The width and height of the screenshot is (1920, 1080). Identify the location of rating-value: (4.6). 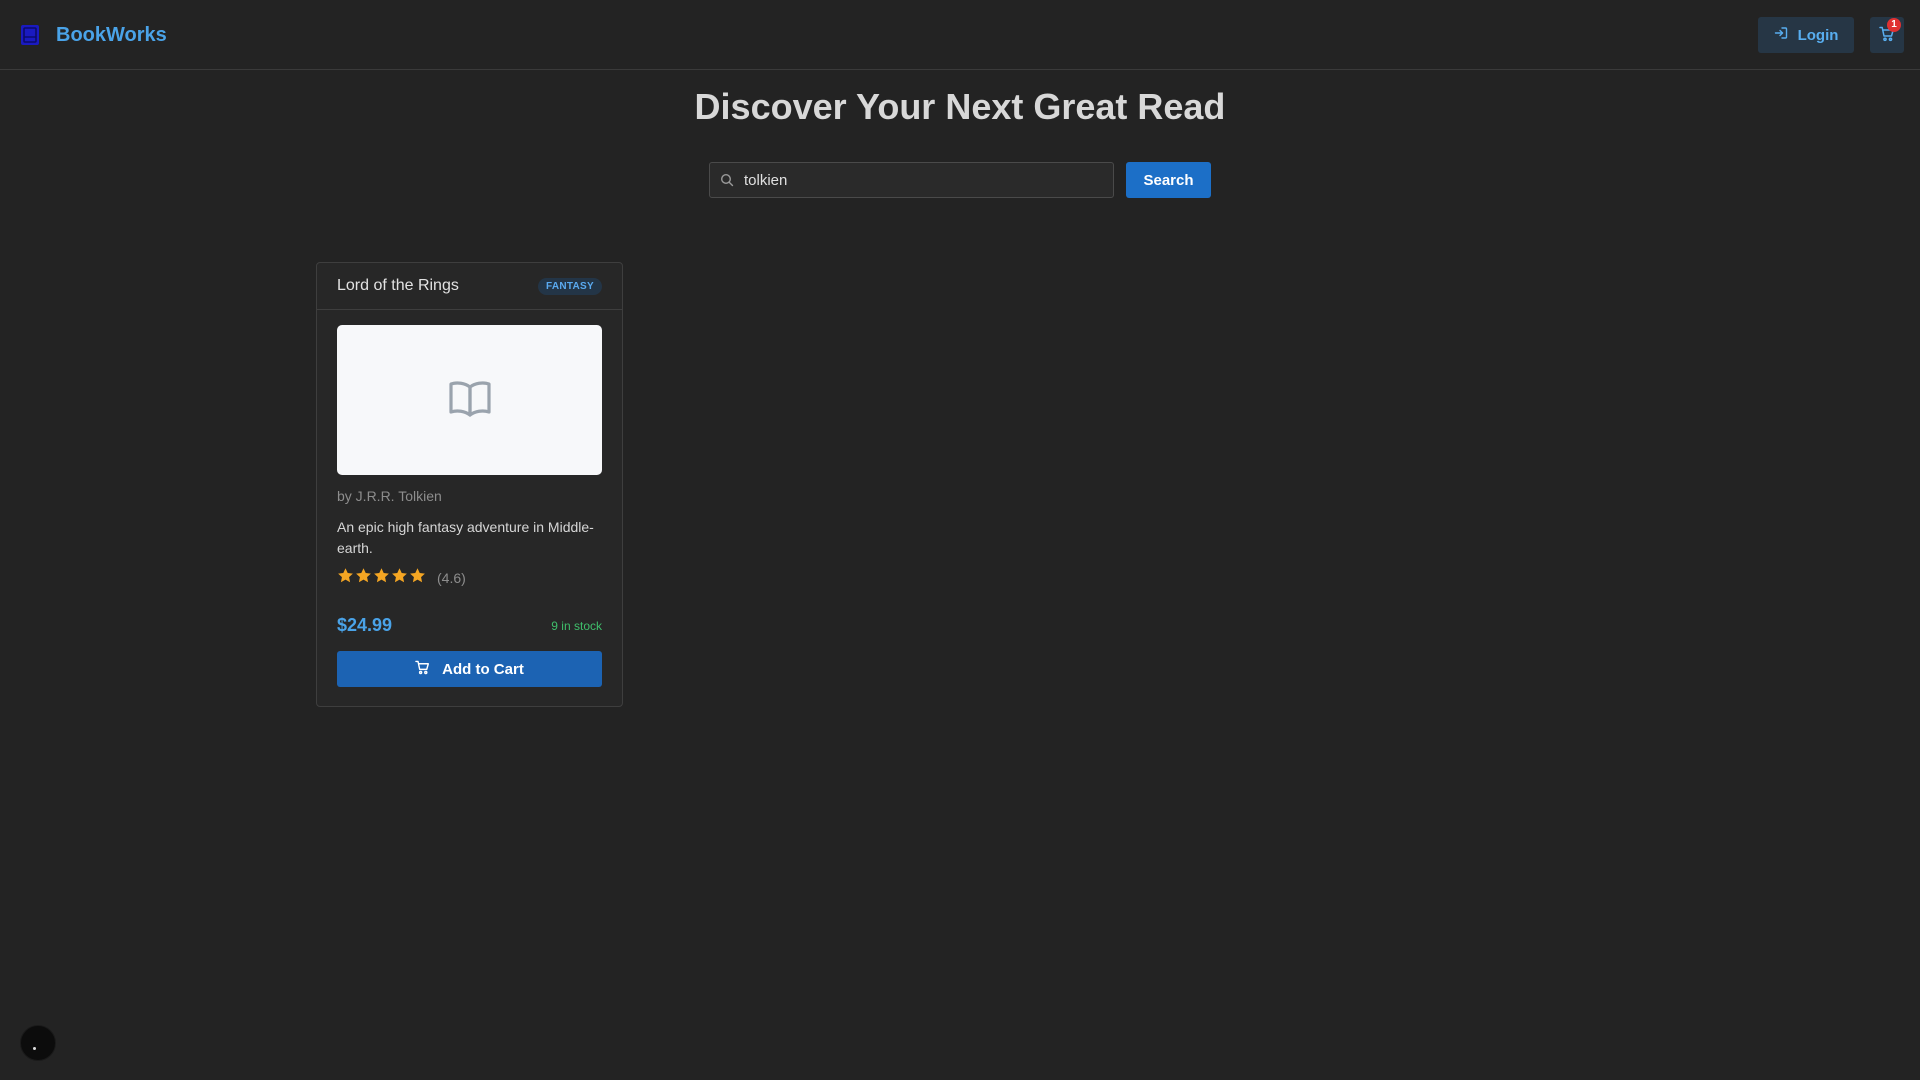
(451, 578).